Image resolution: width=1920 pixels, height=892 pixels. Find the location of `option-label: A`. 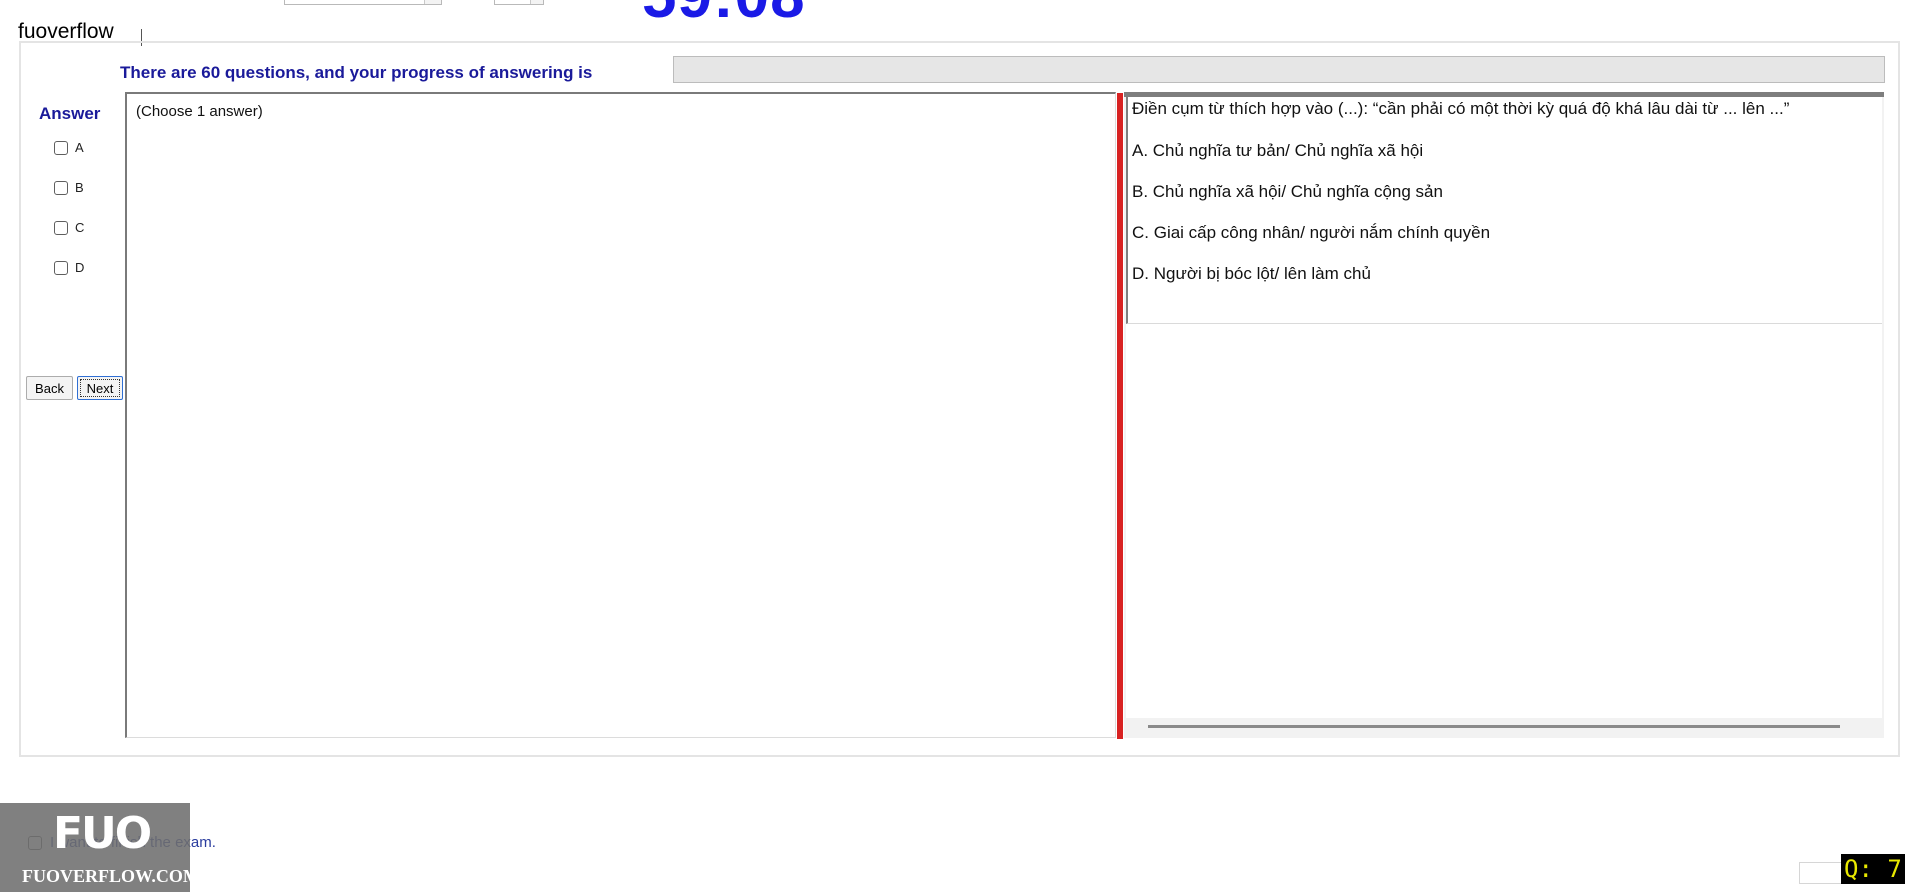

option-label: A is located at coordinates (79, 147).